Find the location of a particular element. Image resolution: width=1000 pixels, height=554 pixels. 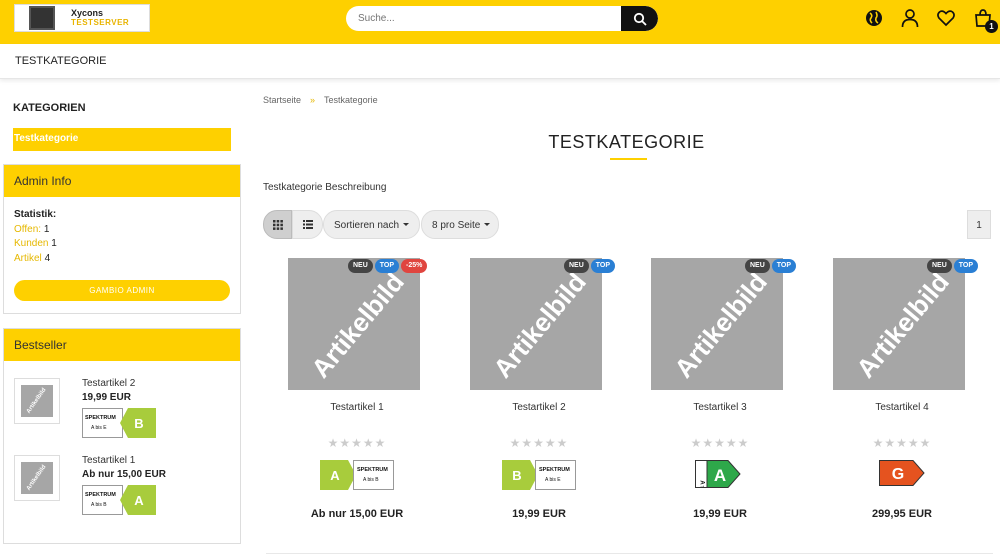

list-view-button is located at coordinates (307, 224).